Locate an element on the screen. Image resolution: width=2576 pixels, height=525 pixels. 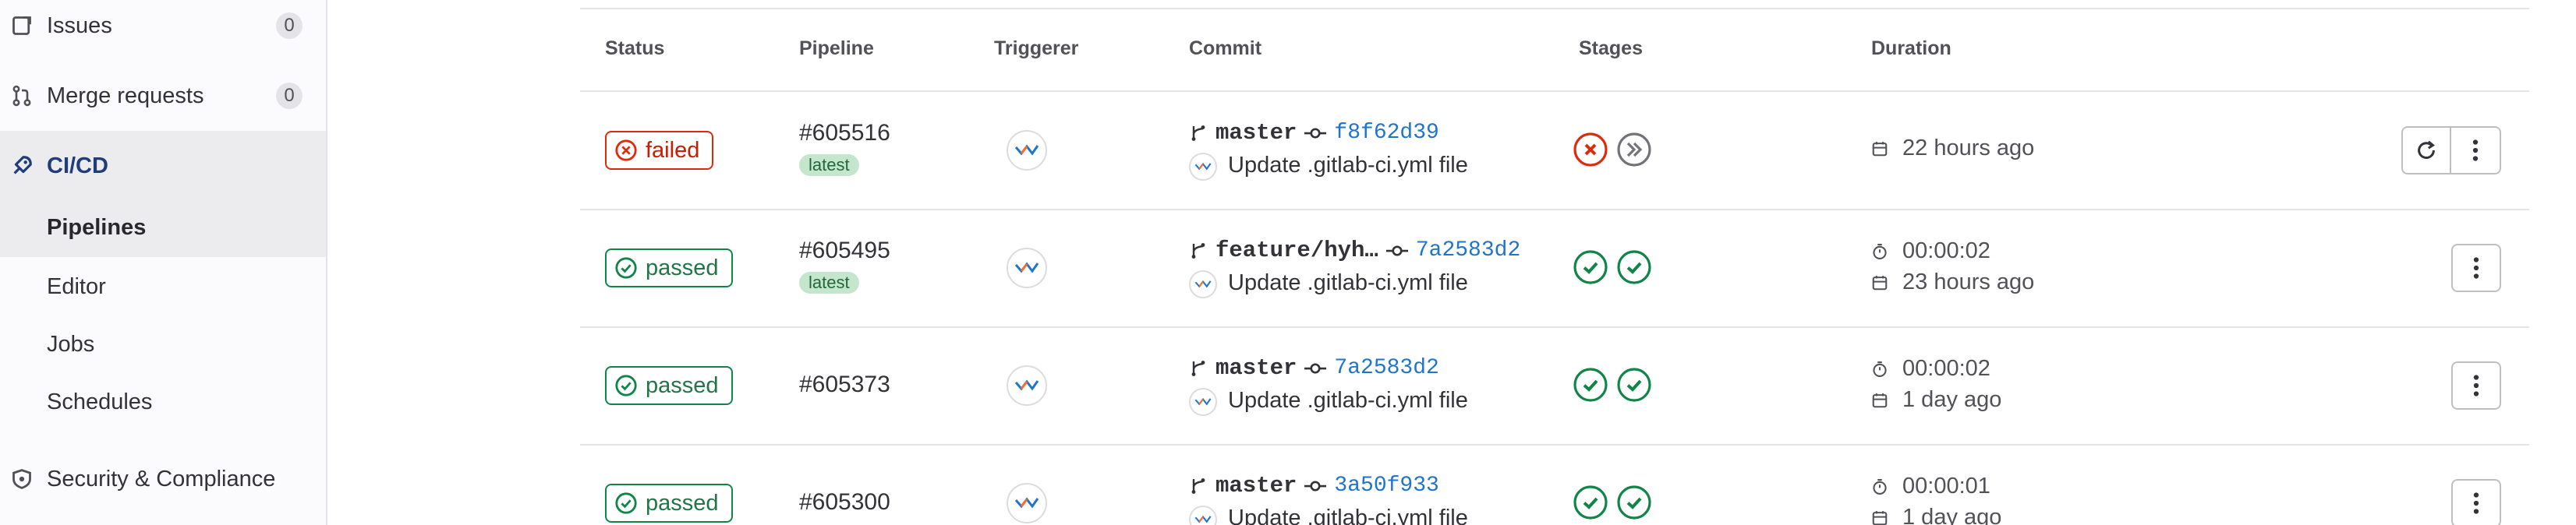
finished-label: 22 hours ago is located at coordinates (1968, 148).